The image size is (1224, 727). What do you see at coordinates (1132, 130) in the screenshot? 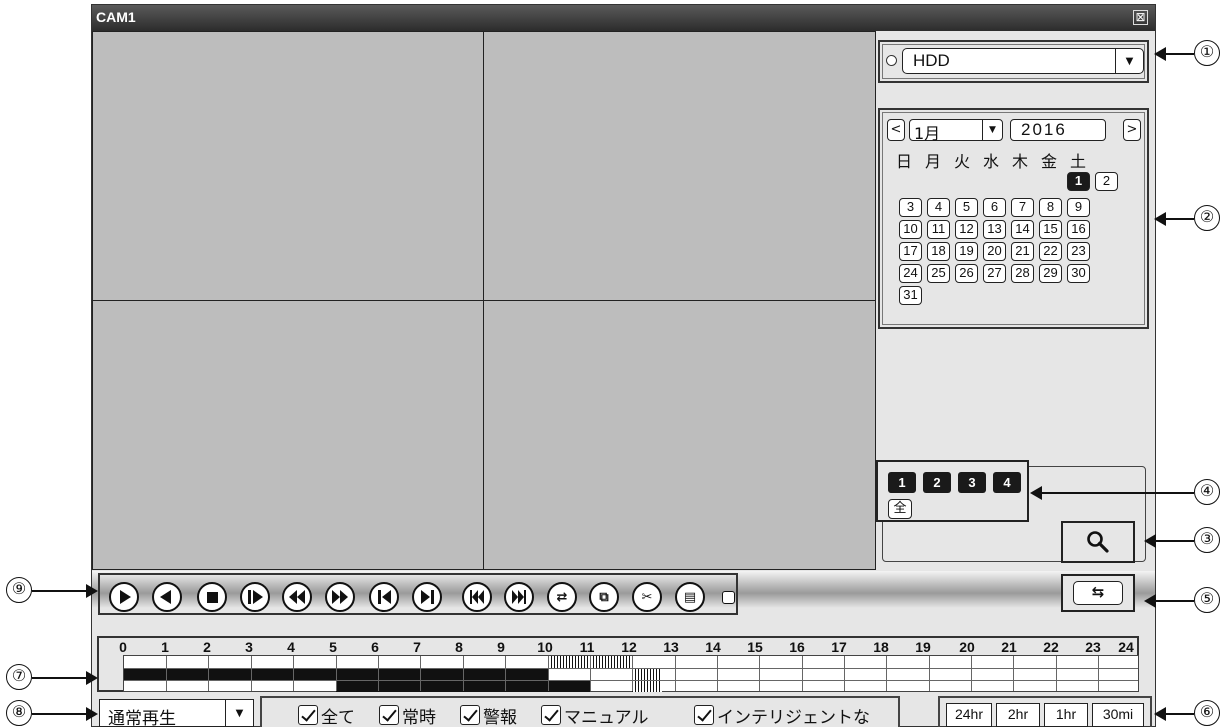
I see `next-month-button: >` at bounding box center [1132, 130].